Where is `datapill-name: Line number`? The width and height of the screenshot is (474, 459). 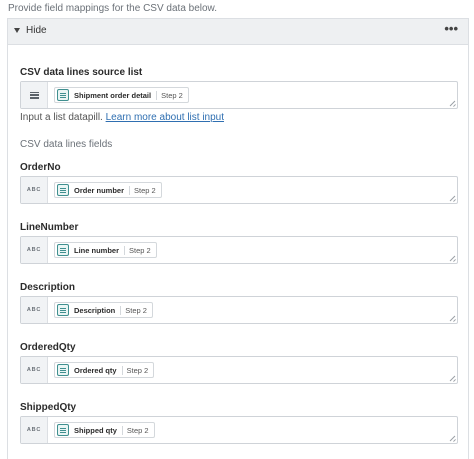 datapill-name: Line number is located at coordinates (97, 250).